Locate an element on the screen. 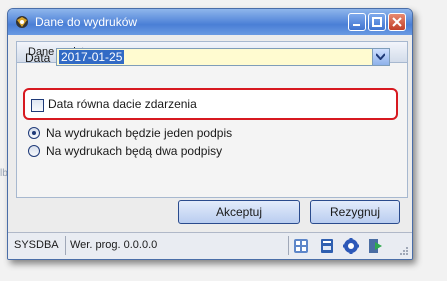 This screenshot has width=447, height=281. resize-grip-icon is located at coordinates (404, 251).